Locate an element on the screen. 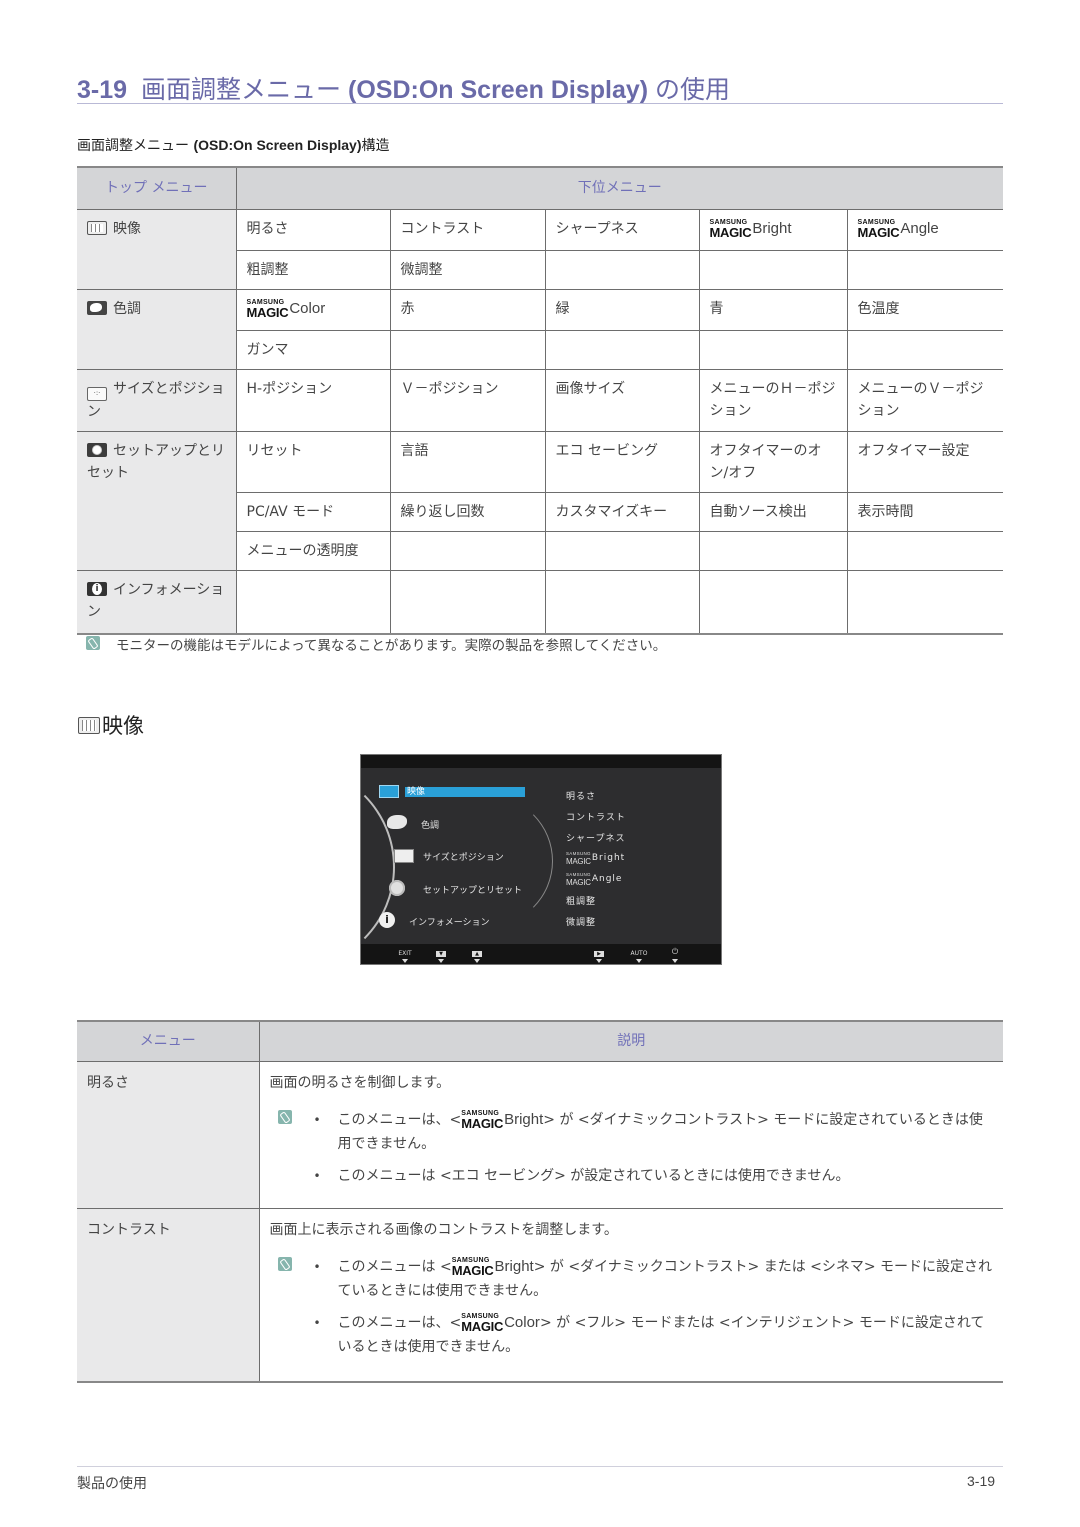 The image size is (1080, 1527). structure-heading-latin: (OSD:On Screen Display) is located at coordinates (277, 145).